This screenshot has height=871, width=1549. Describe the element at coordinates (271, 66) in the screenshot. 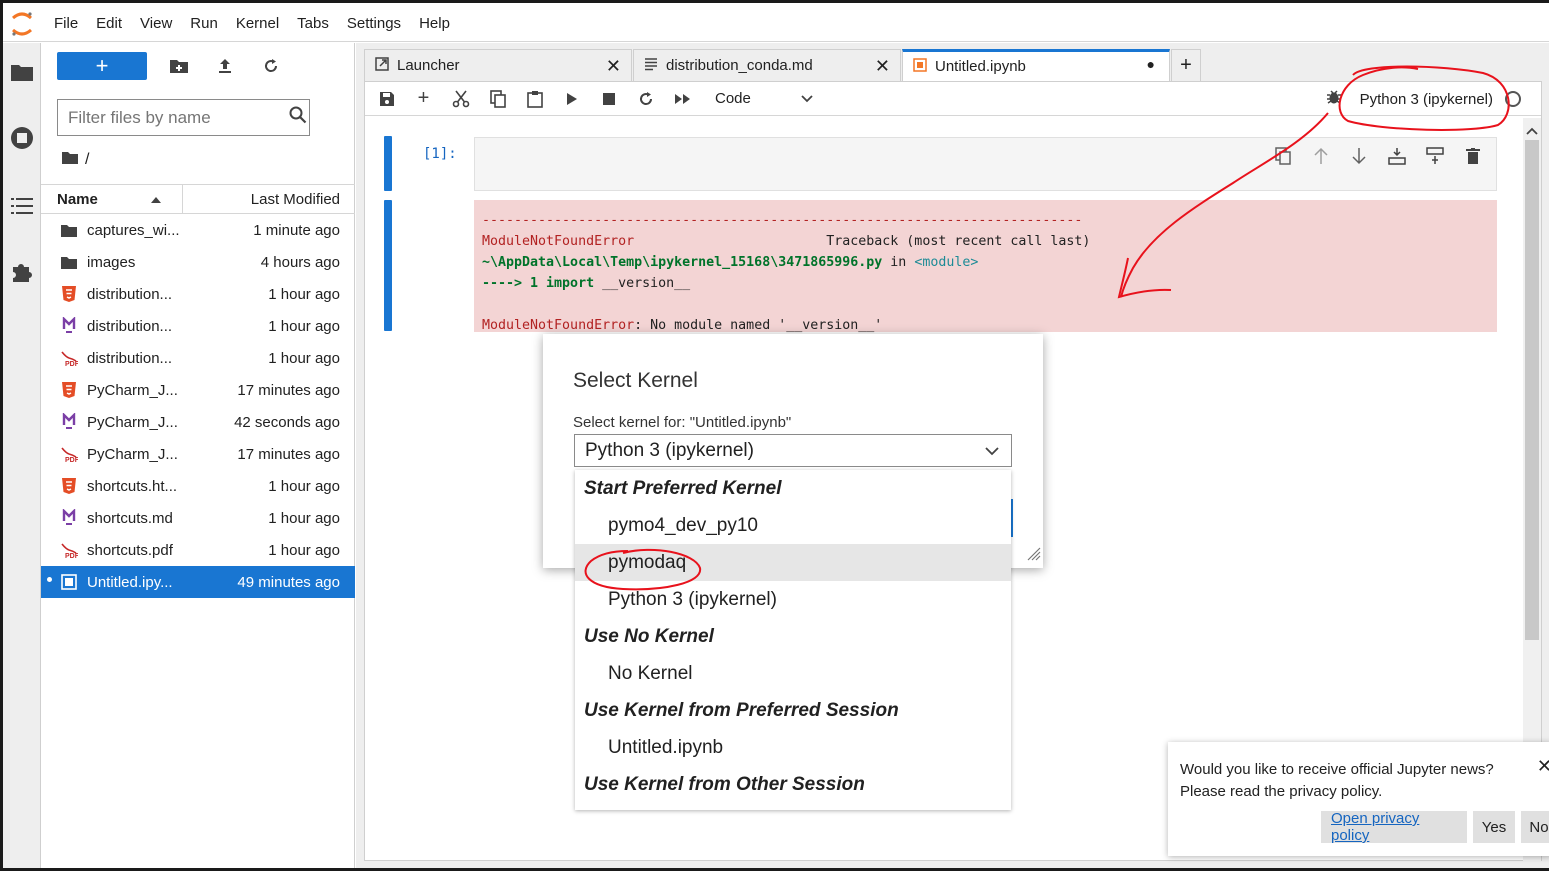

I see `refresh-icon` at that location.